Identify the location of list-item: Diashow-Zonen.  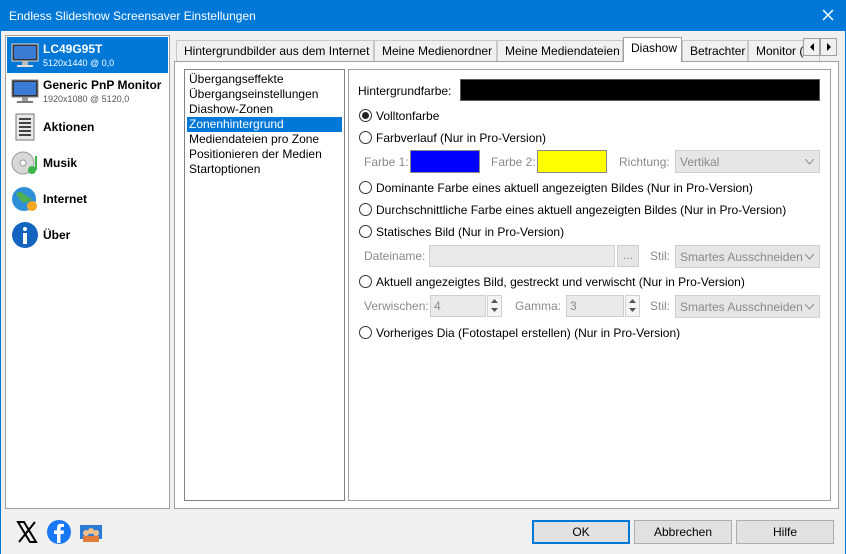
(264, 109).